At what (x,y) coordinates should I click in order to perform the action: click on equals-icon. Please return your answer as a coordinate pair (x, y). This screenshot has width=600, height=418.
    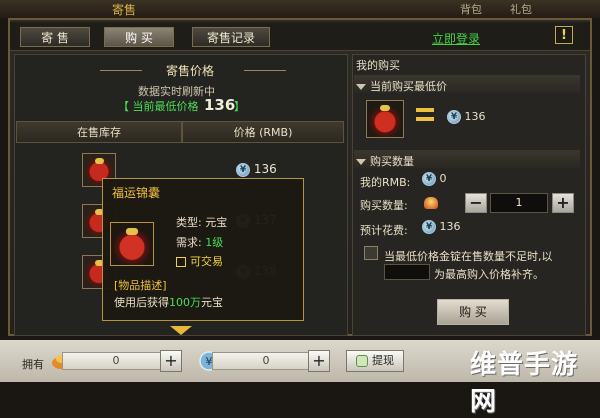
    Looking at the image, I should click on (425, 115).